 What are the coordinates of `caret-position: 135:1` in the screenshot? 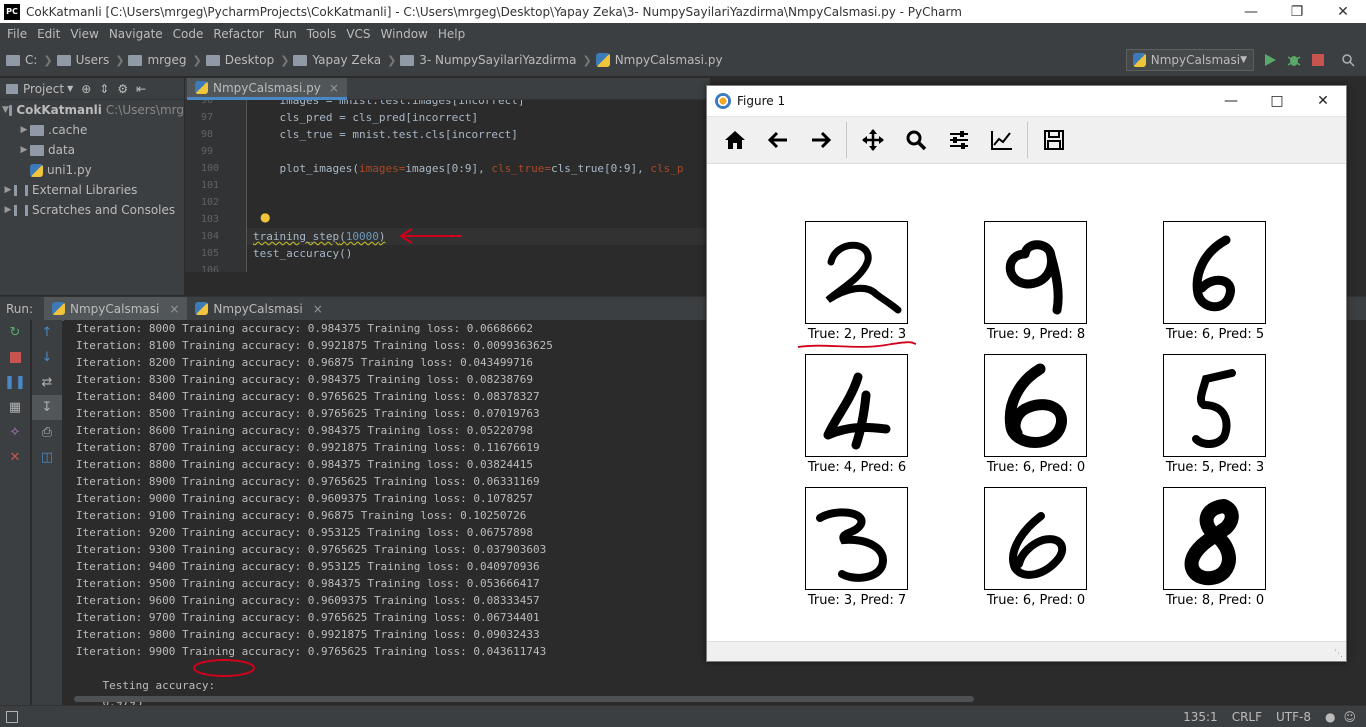 It's located at (1200, 717).